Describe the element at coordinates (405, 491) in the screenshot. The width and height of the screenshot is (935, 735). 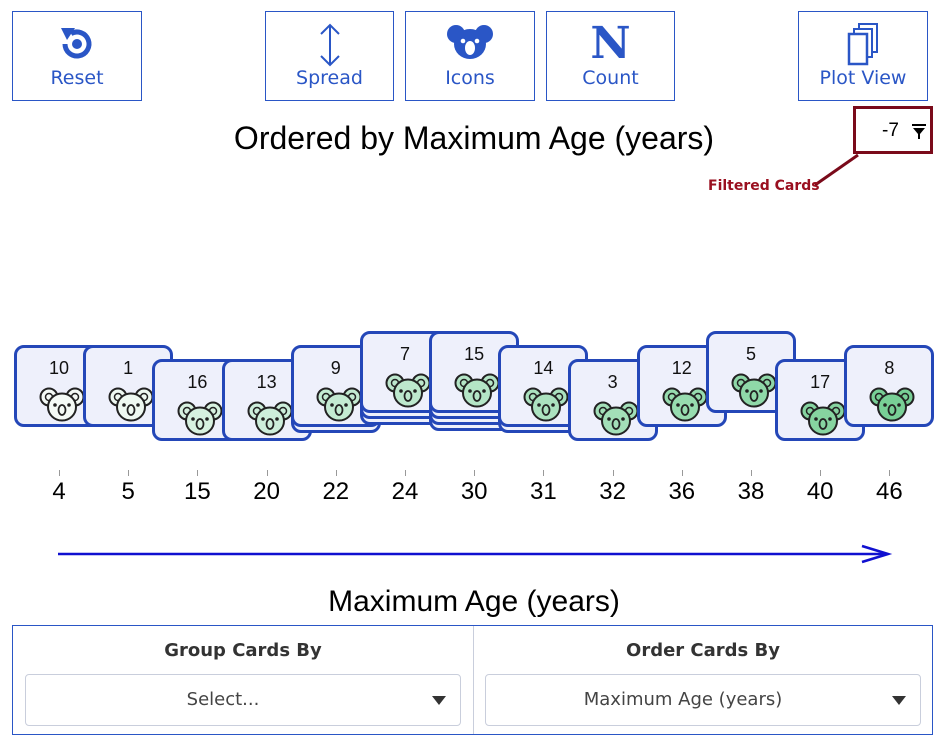
I see `x-tick-label: 24` at that location.